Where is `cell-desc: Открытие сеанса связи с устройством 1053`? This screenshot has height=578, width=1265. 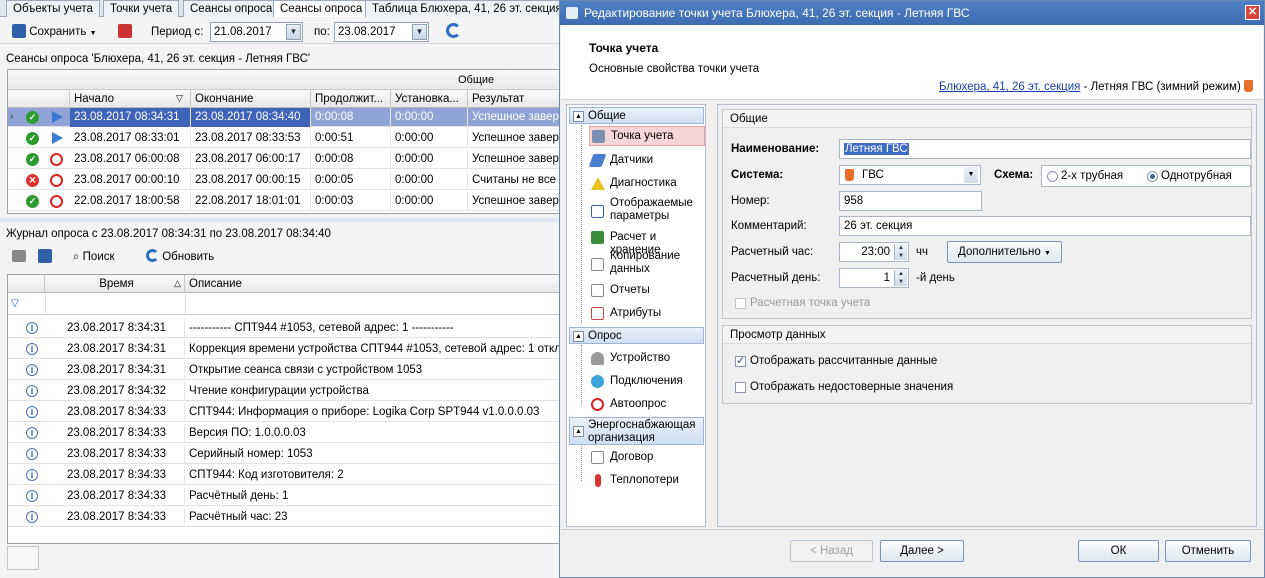
cell-desc: Открытие сеанса связи с устройством 1053 is located at coordinates (372, 370).